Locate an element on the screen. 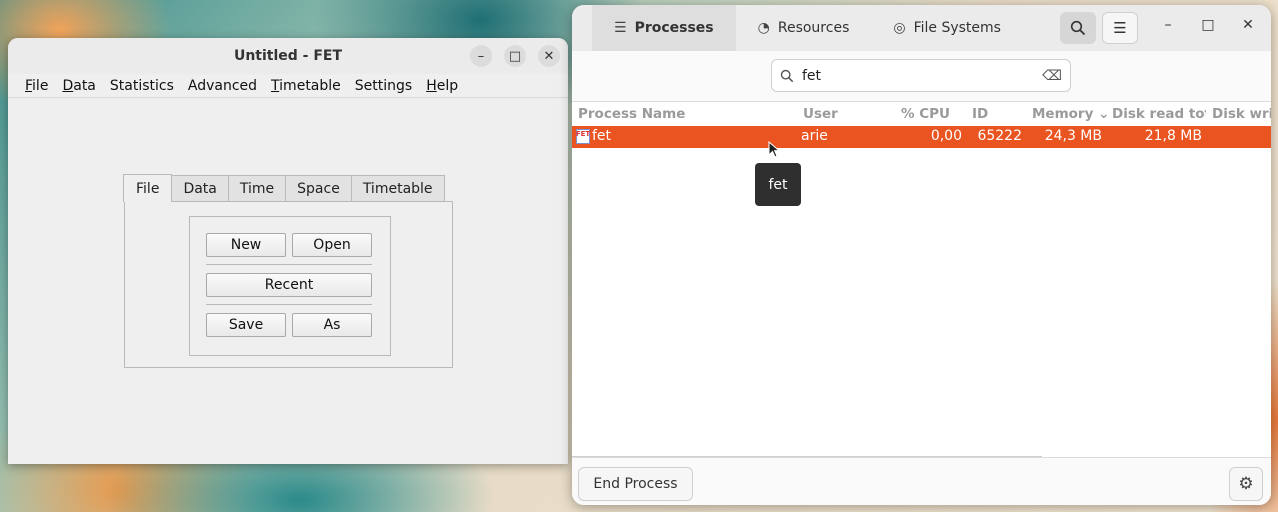 The width and height of the screenshot is (1278, 512). column-disk-write: Disk writ is located at coordinates (1241, 114).